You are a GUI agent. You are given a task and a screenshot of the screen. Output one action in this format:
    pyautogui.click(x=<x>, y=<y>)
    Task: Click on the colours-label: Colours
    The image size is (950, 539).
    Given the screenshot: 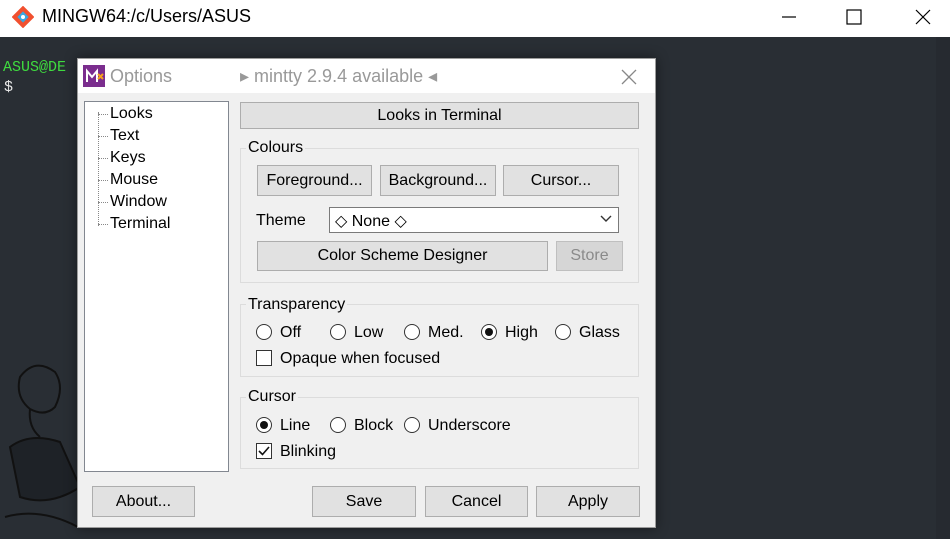 What is the action you would take?
    pyautogui.click(x=276, y=148)
    